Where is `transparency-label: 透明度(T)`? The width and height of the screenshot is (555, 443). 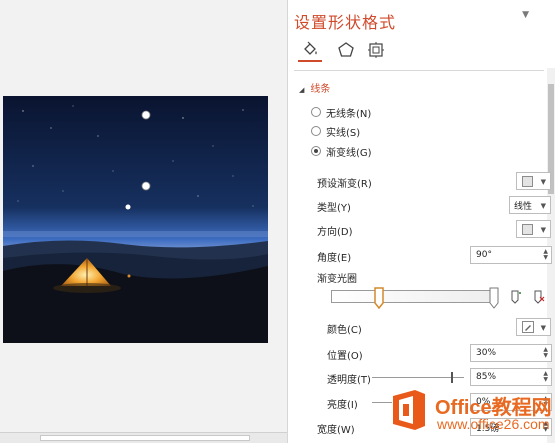
transparency-label: 透明度(T) is located at coordinates (349, 380).